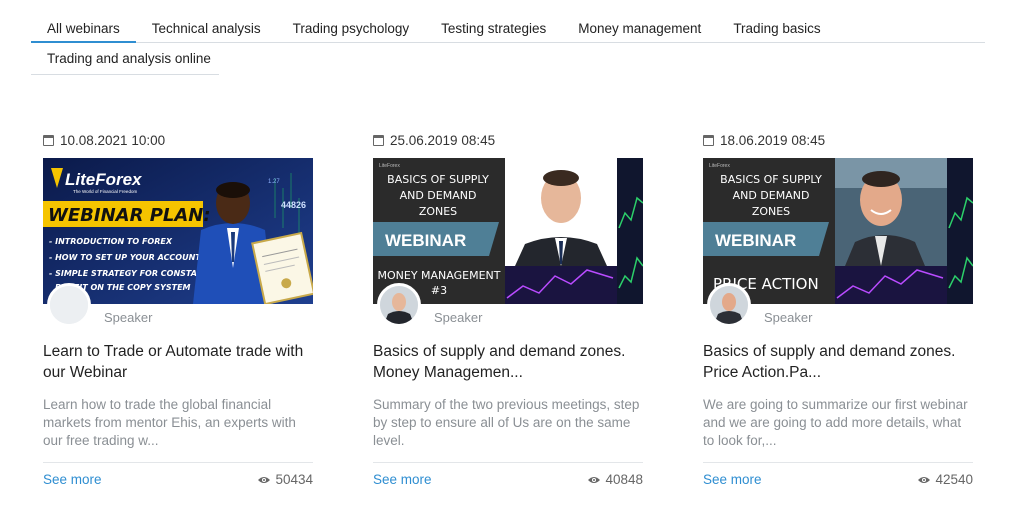 Image resolution: width=1024 pixels, height=514 pixels. I want to click on thumb-bullet: - INTRODUCTION TO FOREX, so click(111, 241).